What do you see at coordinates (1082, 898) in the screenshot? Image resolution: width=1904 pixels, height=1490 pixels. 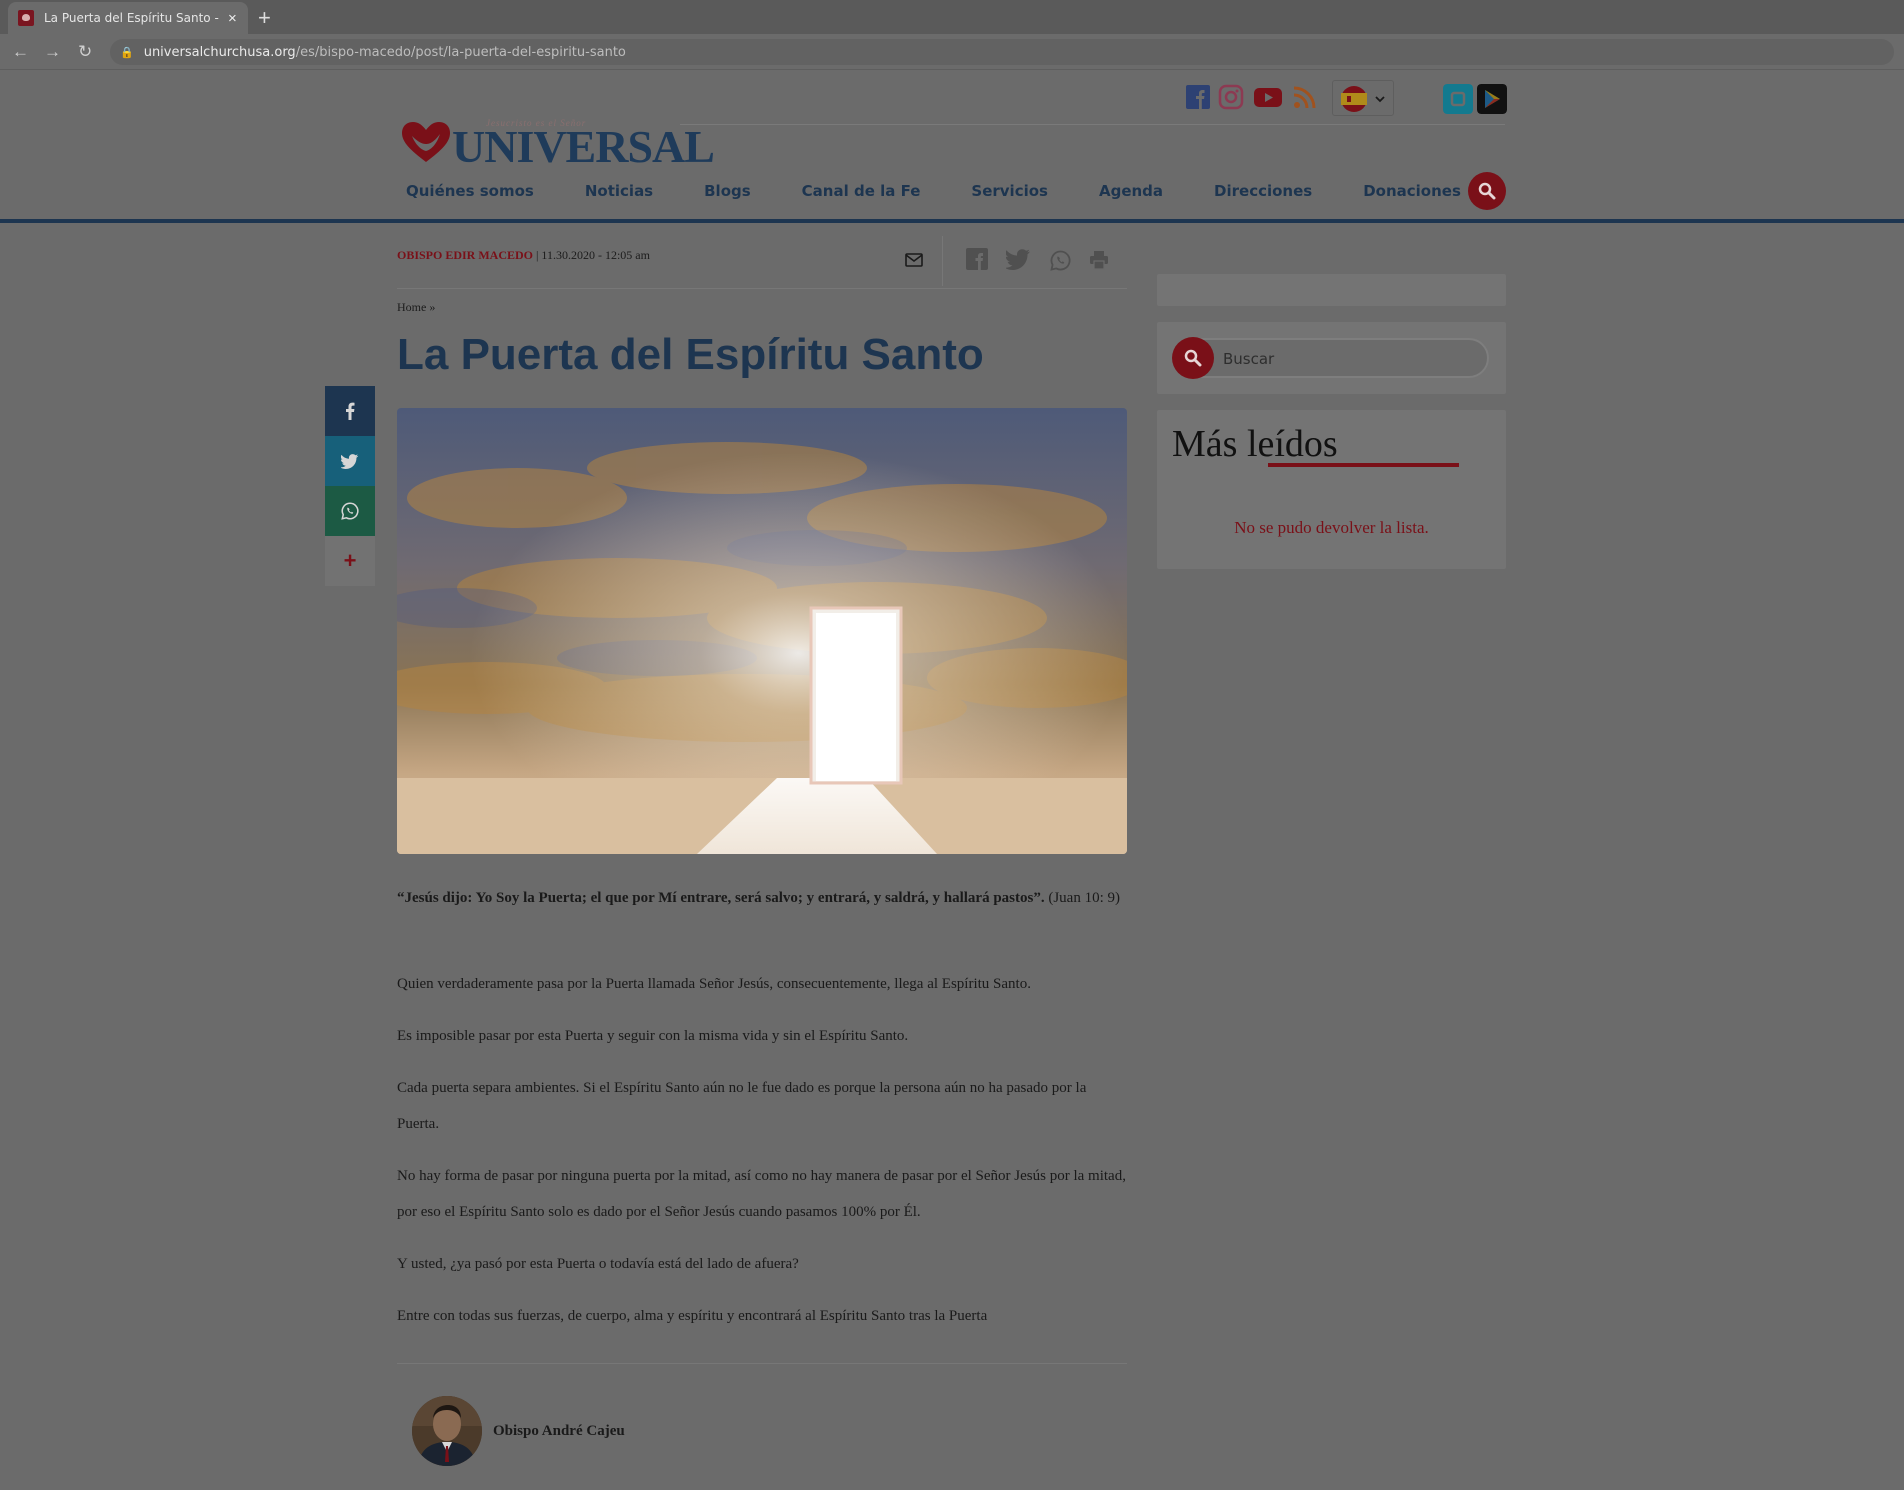 I see `quote-reference: (Juan 10: 9)` at bounding box center [1082, 898].